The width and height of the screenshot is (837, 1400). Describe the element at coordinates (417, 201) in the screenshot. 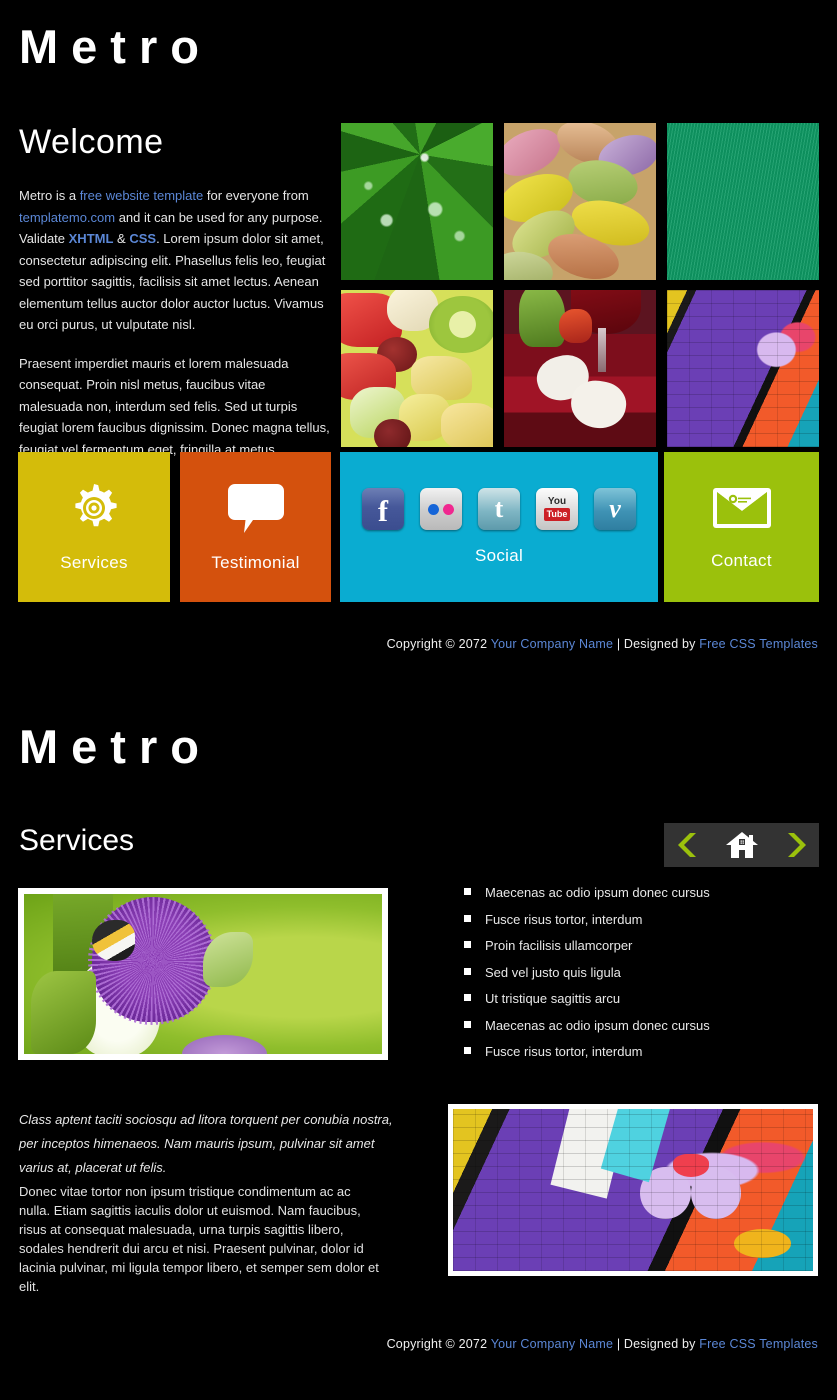

I see `gallery-photo-green-leaf` at that location.